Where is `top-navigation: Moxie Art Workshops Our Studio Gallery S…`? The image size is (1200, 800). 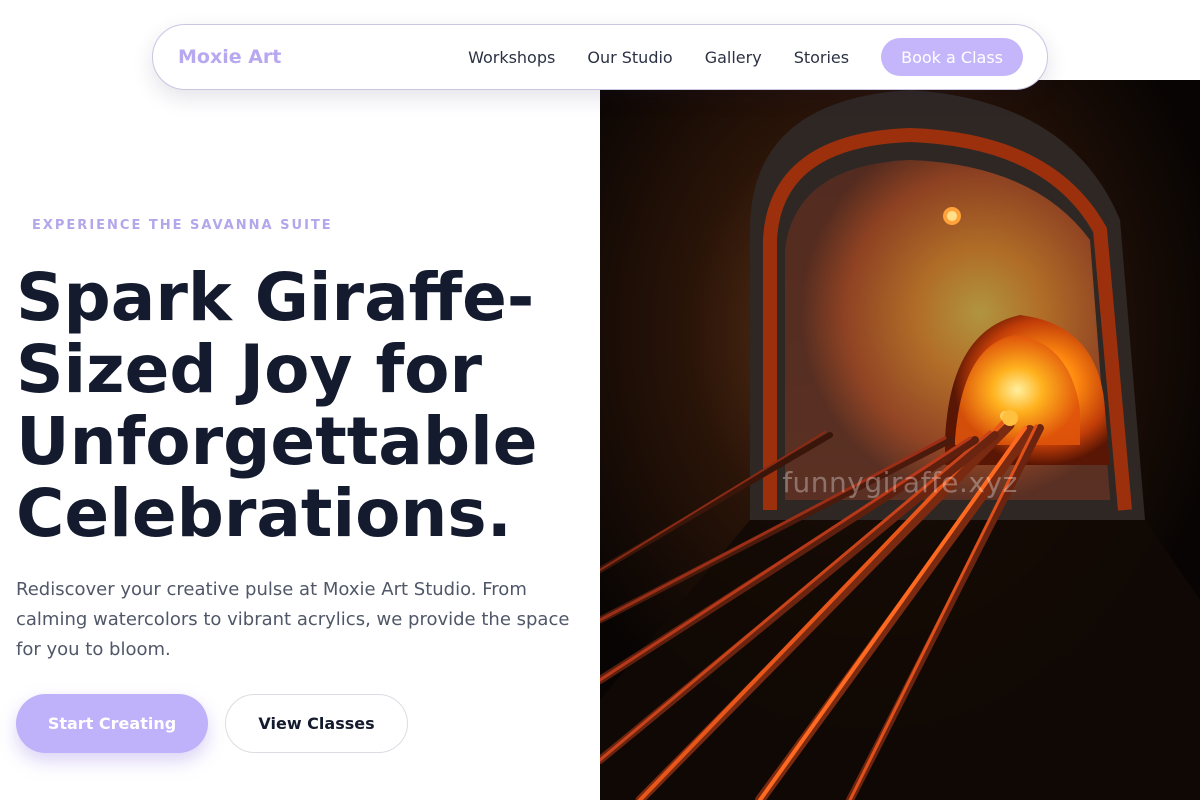 top-navigation: Moxie Art Workshops Our Studio Gallery S… is located at coordinates (600, 57).